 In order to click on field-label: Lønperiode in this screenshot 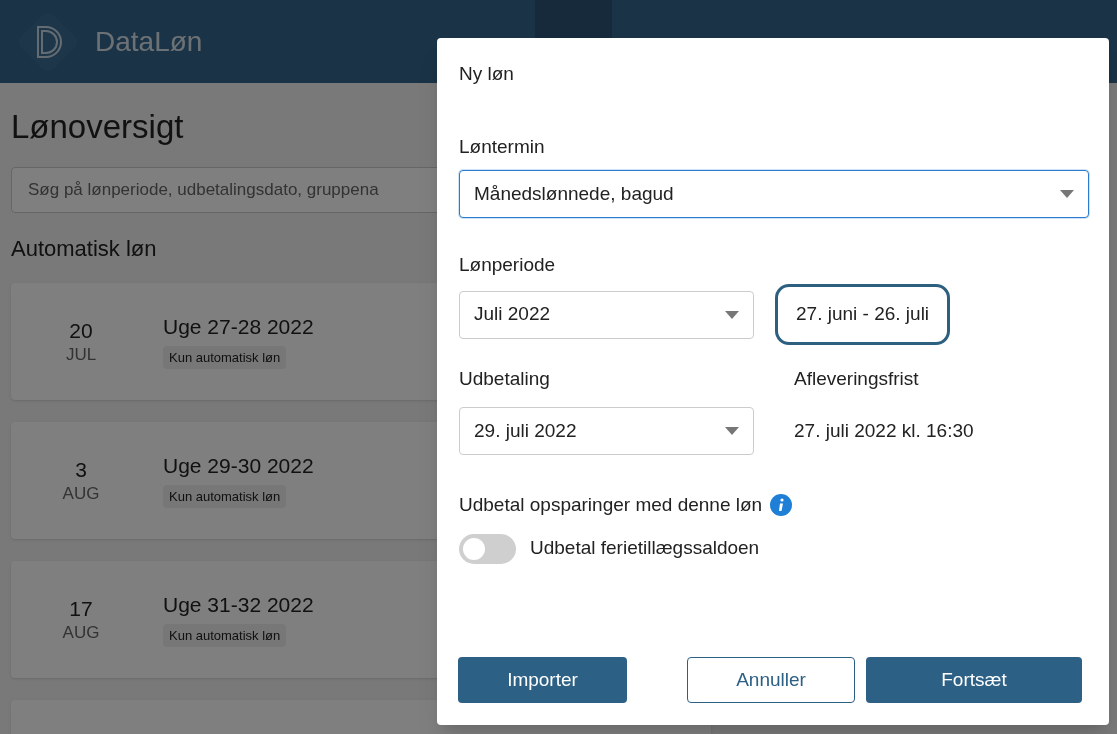, I will do `click(508, 265)`.